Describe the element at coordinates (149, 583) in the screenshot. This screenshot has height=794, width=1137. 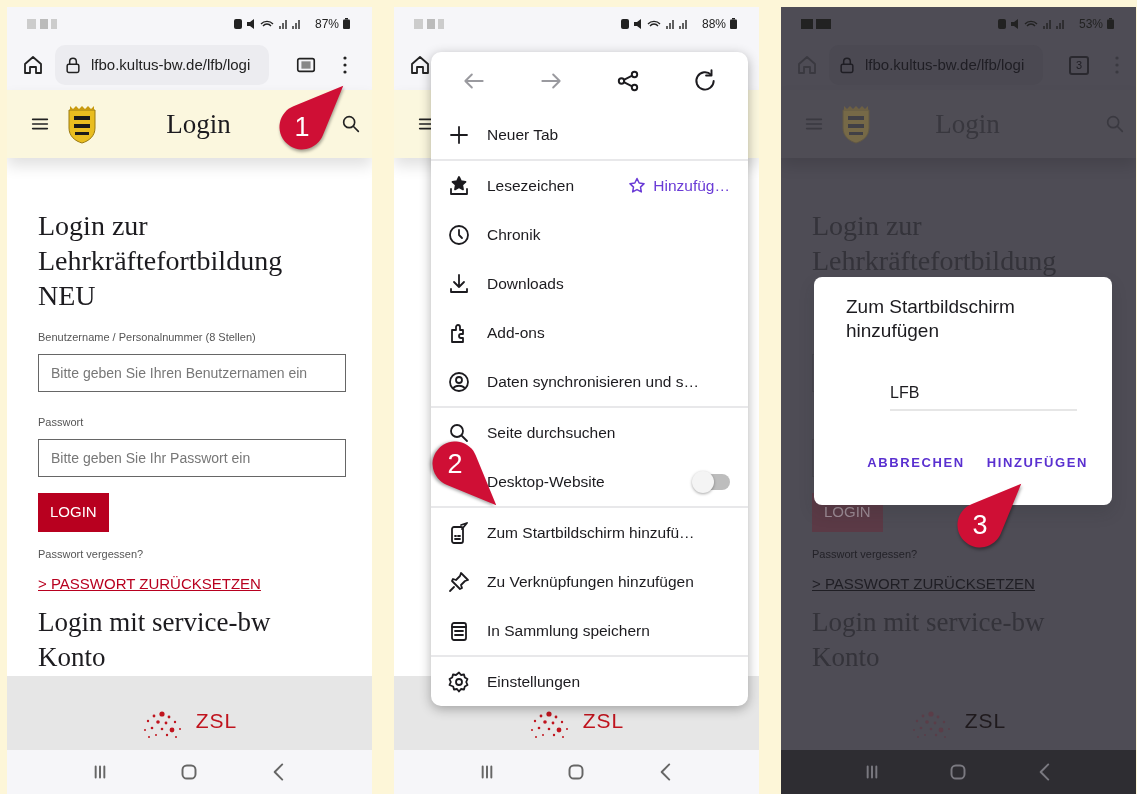
I see `reset-password-link: > PASSWORT ZURÜCKSETZEN` at that location.